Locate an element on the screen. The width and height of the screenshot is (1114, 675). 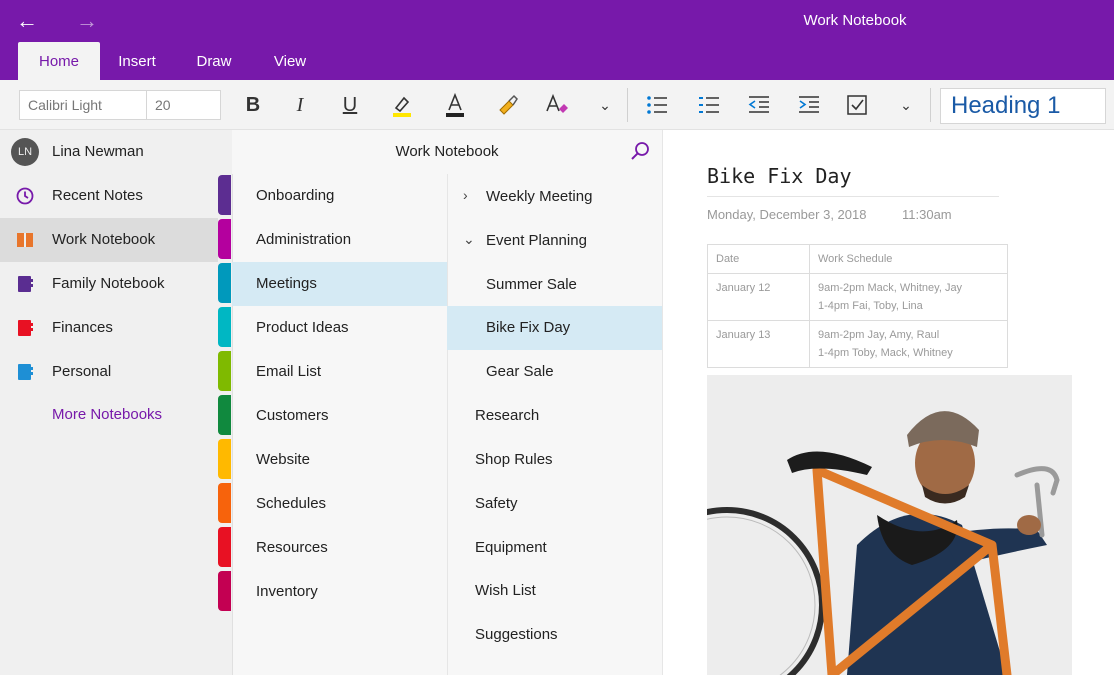
clock-icon is located at coordinates (25, 196).